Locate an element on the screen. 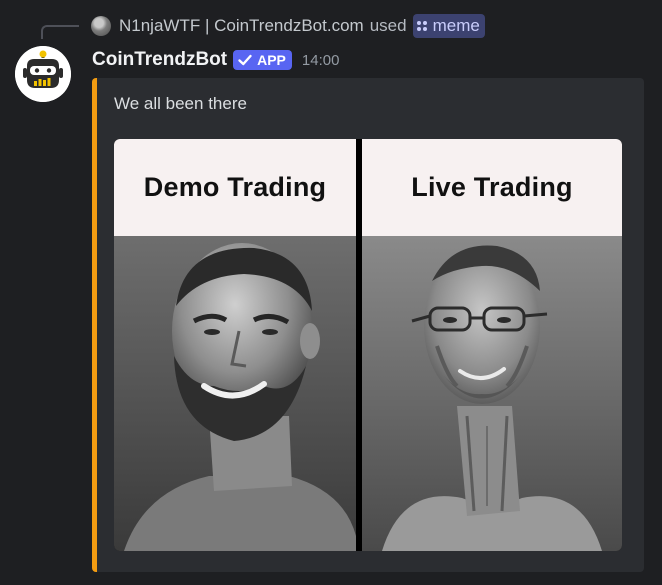 Image resolution: width=662 pixels, height=585 pixels. command-use-line: N1njaWTF | CoinTrendzBot.com used meme is located at coordinates (288, 26).